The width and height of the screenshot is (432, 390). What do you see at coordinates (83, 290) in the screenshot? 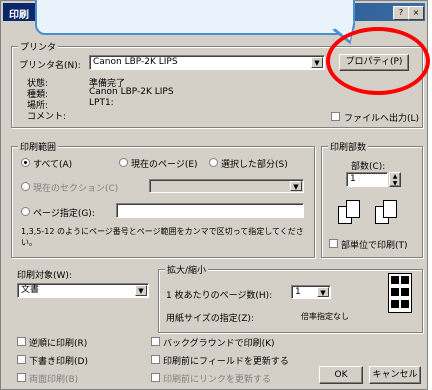
I see `print-what-dropdown: 文書 ▼` at bounding box center [83, 290].